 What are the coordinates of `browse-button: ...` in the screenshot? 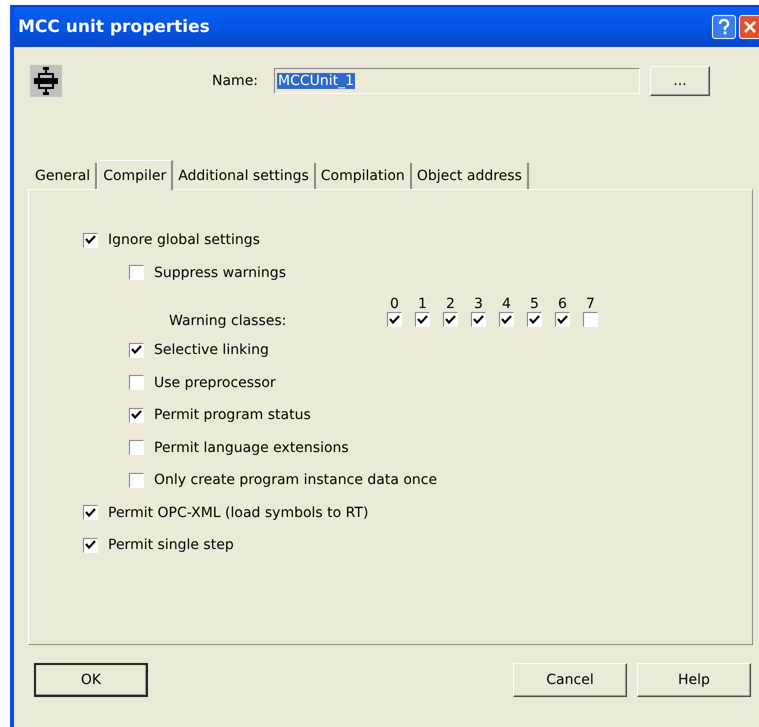 It's located at (680, 81).